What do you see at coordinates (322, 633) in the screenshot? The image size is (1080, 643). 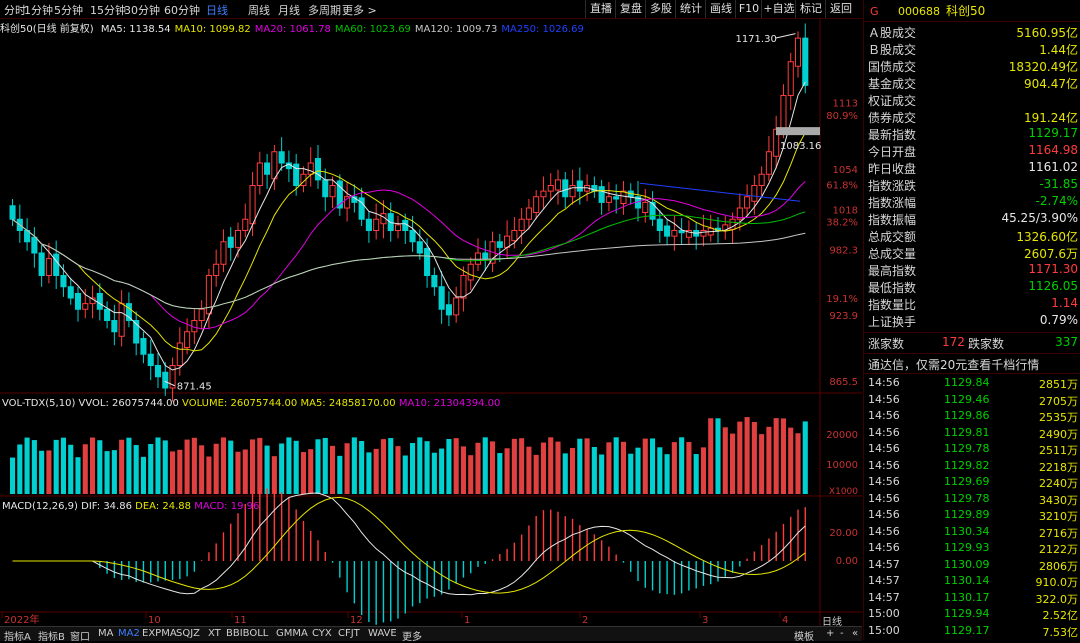 I see `indicator-tab: CYX` at bounding box center [322, 633].